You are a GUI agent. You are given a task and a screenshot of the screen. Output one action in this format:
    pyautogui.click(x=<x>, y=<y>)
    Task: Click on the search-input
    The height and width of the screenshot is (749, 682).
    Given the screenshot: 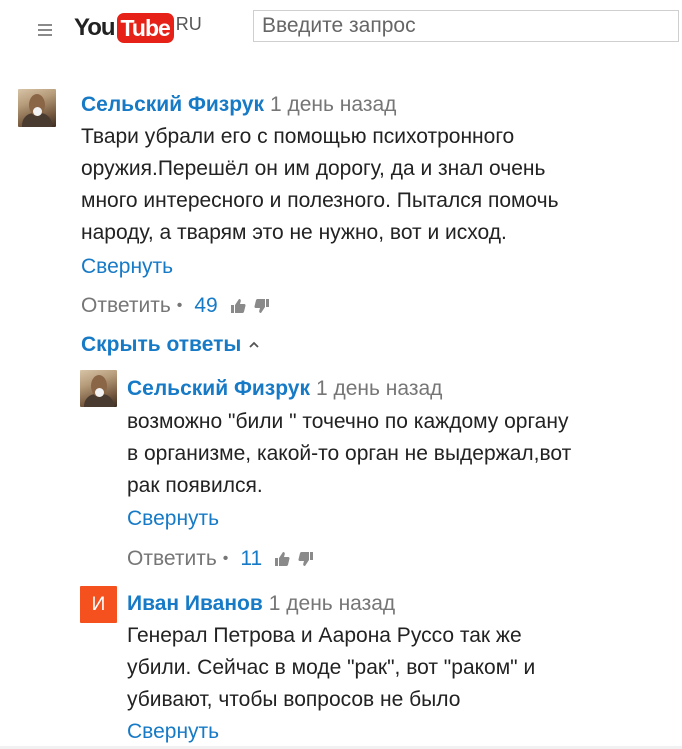 What is the action you would take?
    pyautogui.click(x=466, y=26)
    